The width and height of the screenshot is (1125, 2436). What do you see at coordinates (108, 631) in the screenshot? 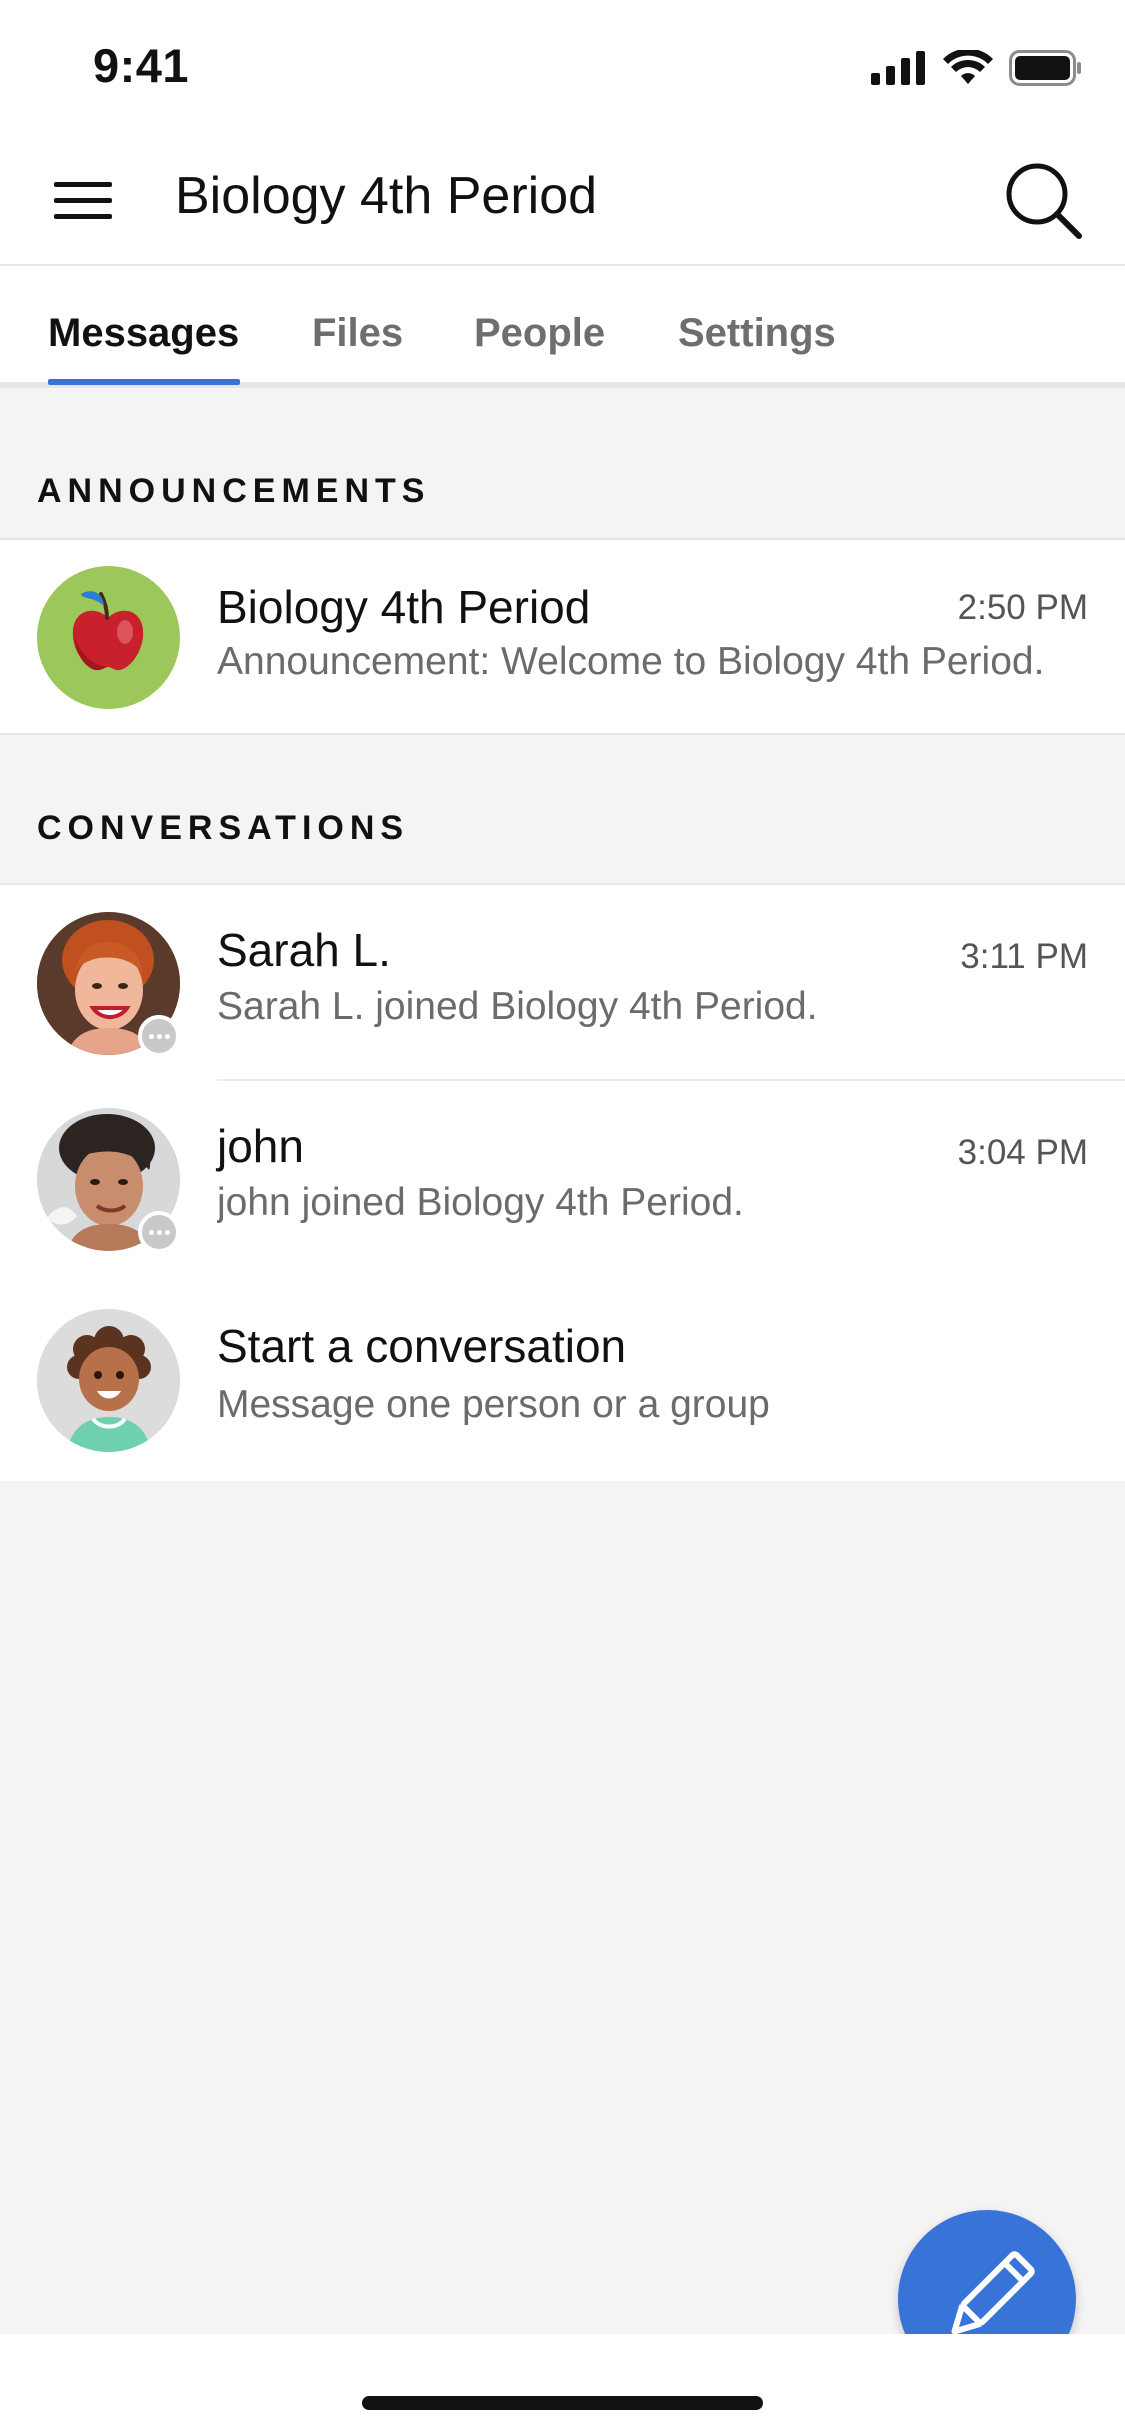
I see `apple-icon` at bounding box center [108, 631].